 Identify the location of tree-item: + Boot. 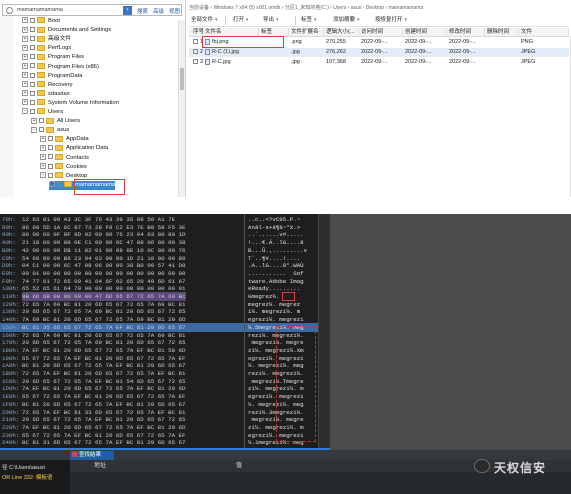
(41, 21).